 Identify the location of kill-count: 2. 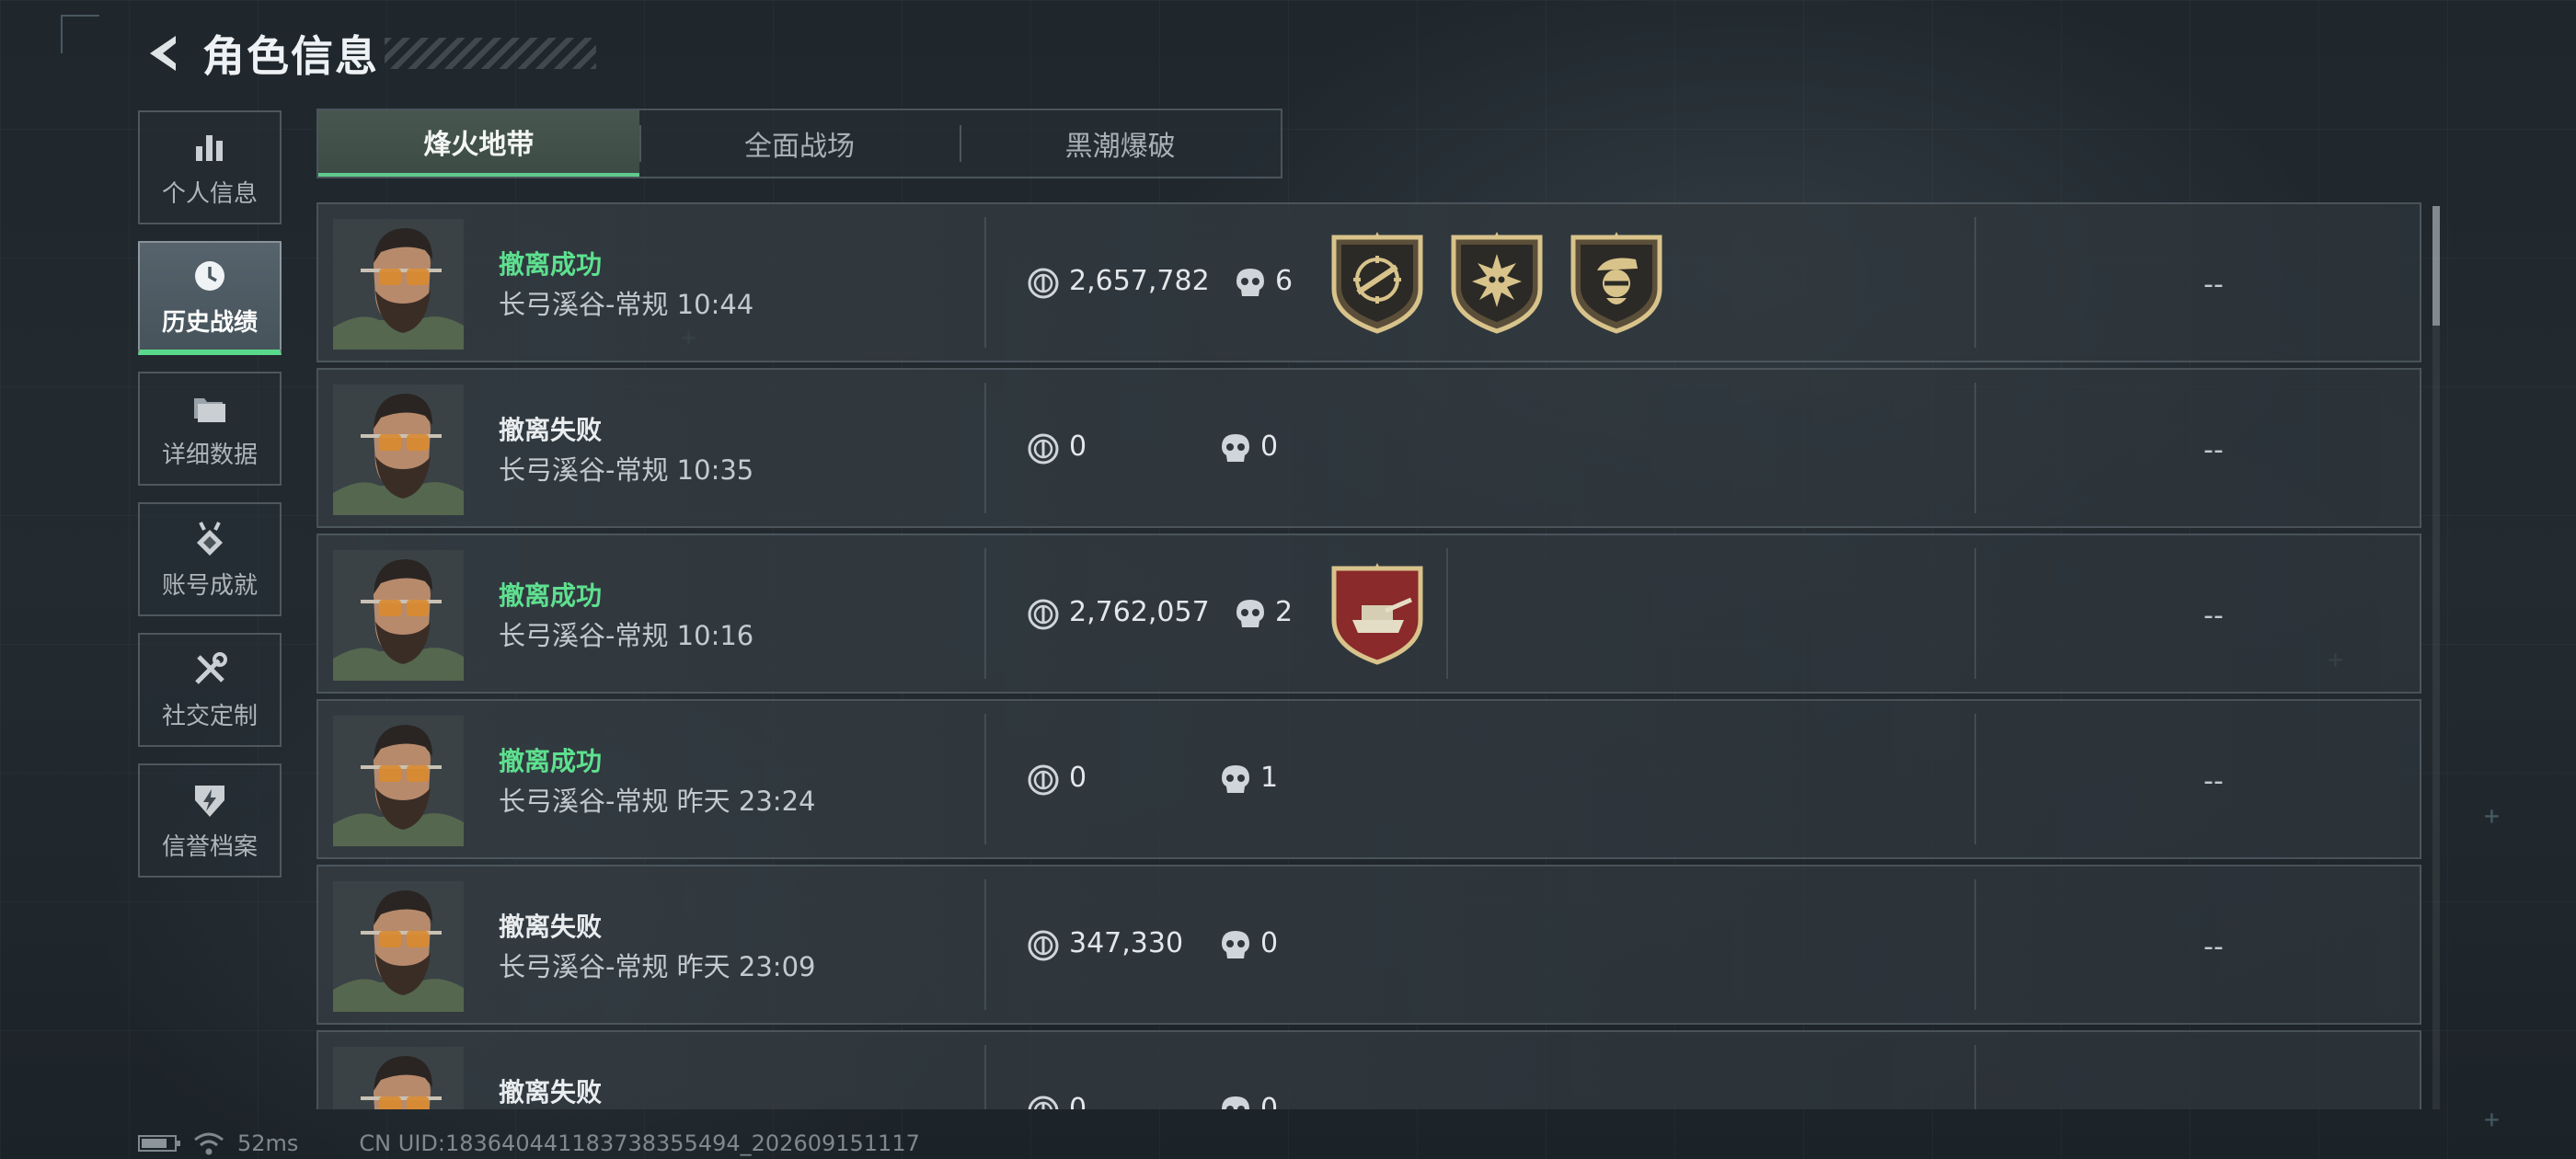
(1284, 612).